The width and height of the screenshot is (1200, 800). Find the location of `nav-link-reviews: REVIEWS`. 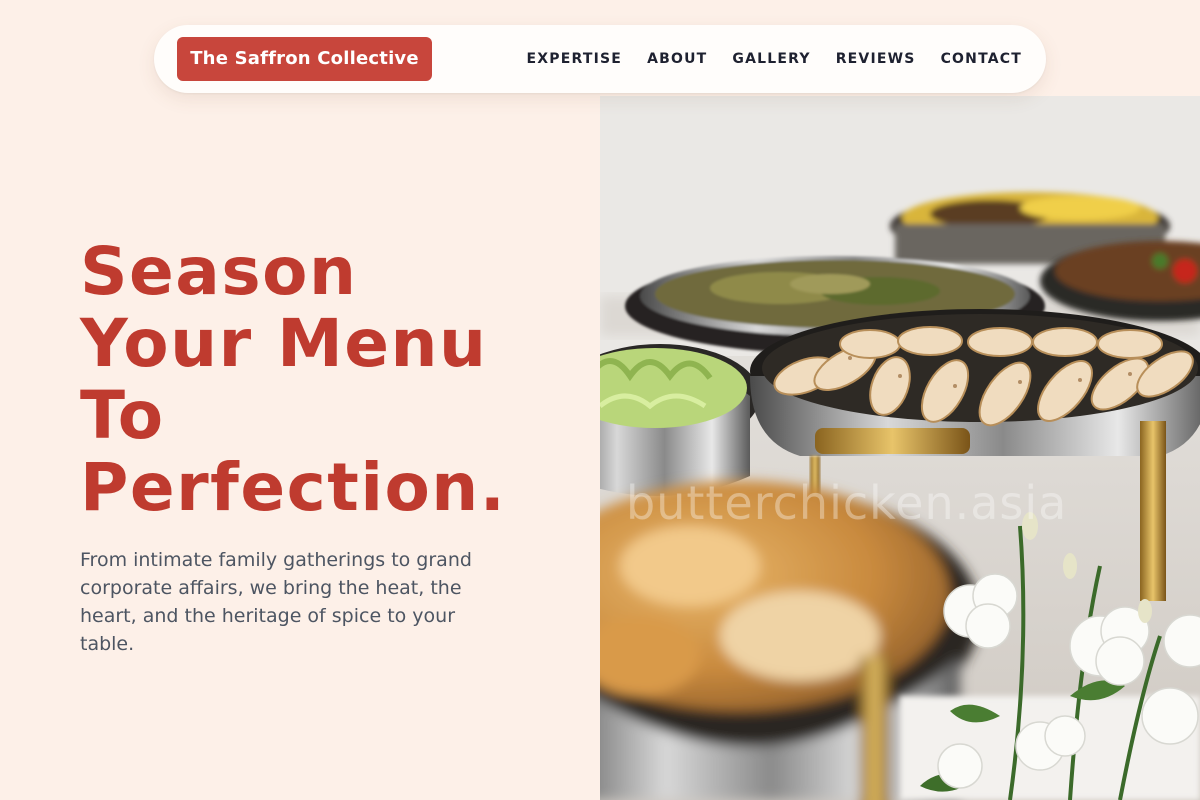

nav-link-reviews: REVIEWS is located at coordinates (876, 59).